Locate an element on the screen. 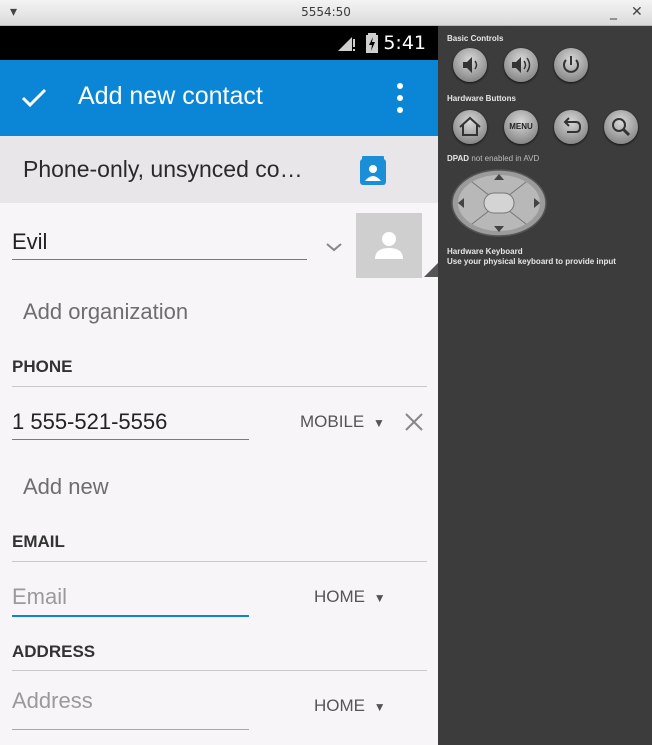  window-title: 5554:50 is located at coordinates (326, 12).